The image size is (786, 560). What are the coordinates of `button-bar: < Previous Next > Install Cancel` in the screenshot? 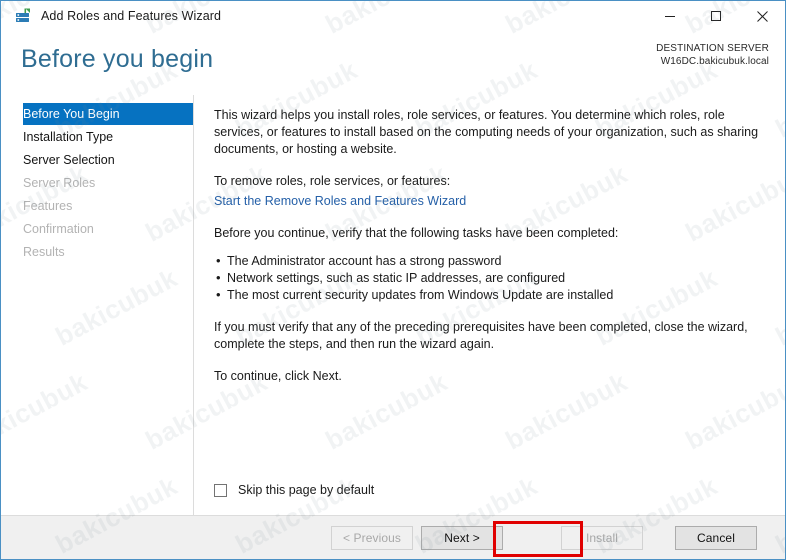 It's located at (393, 537).